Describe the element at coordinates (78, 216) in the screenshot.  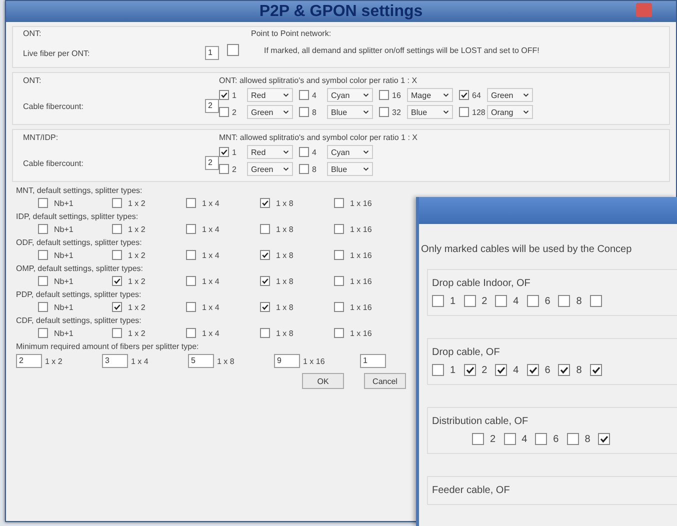
I see `section-heading: IDP, default settings, splitter types:` at that location.